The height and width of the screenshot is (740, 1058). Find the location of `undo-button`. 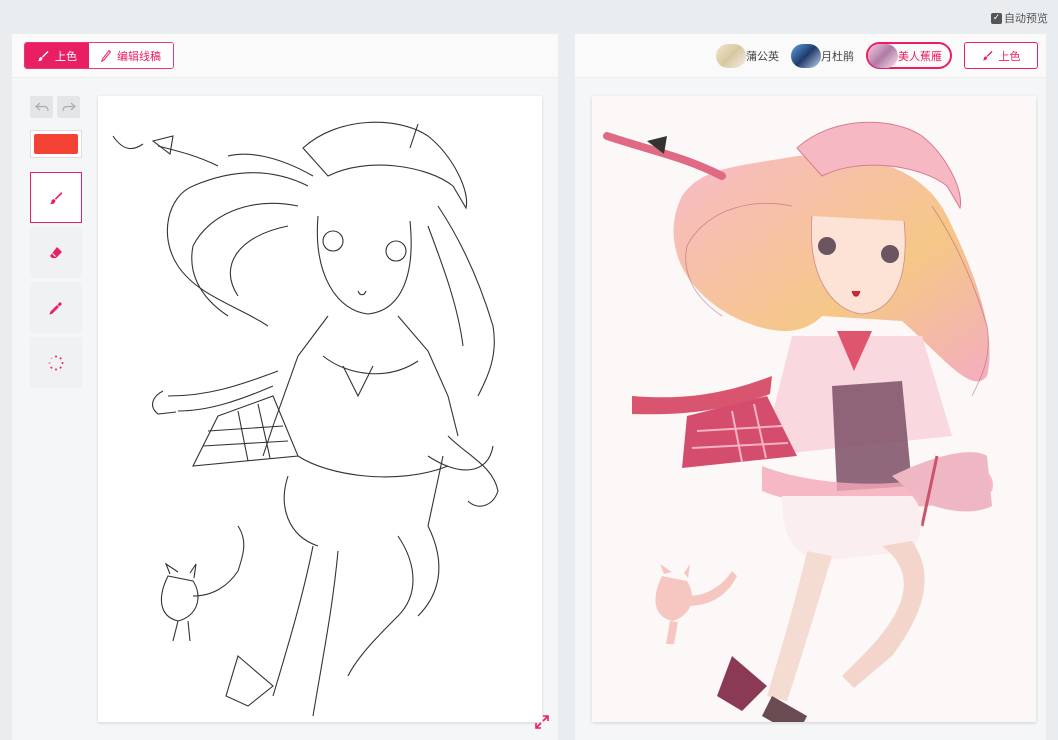

undo-button is located at coordinates (41, 107).